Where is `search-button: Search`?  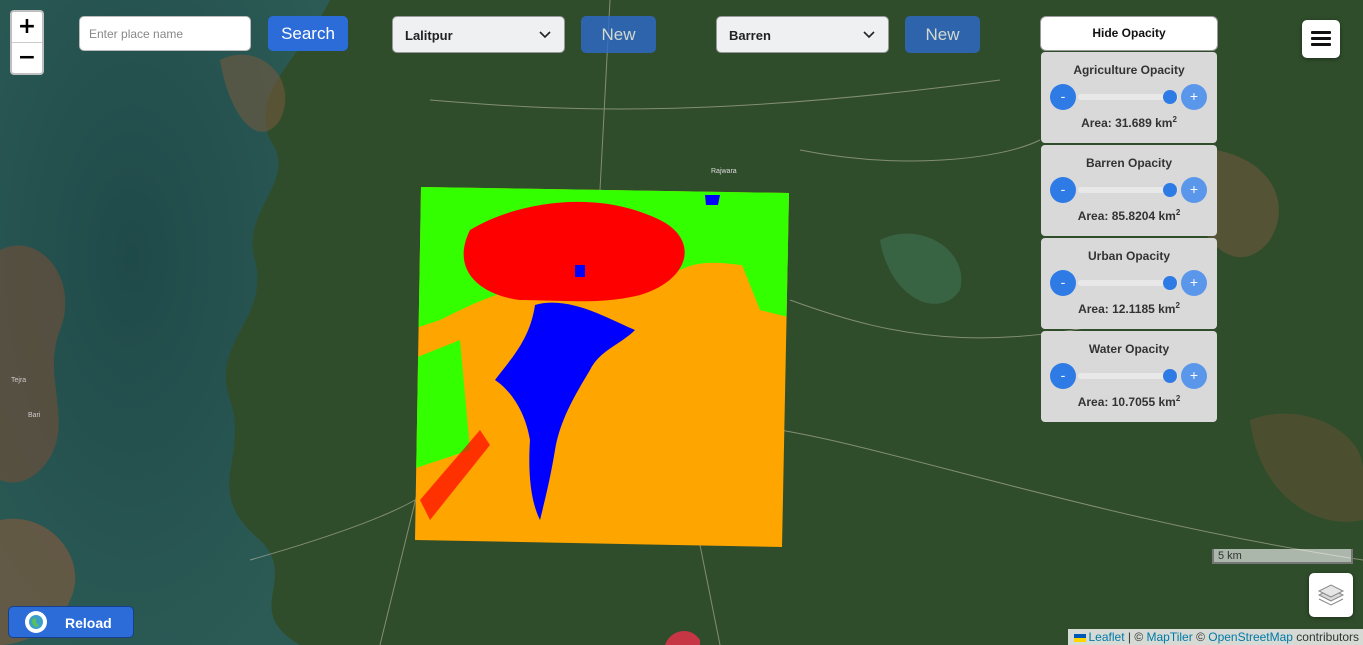
search-button: Search is located at coordinates (308, 33).